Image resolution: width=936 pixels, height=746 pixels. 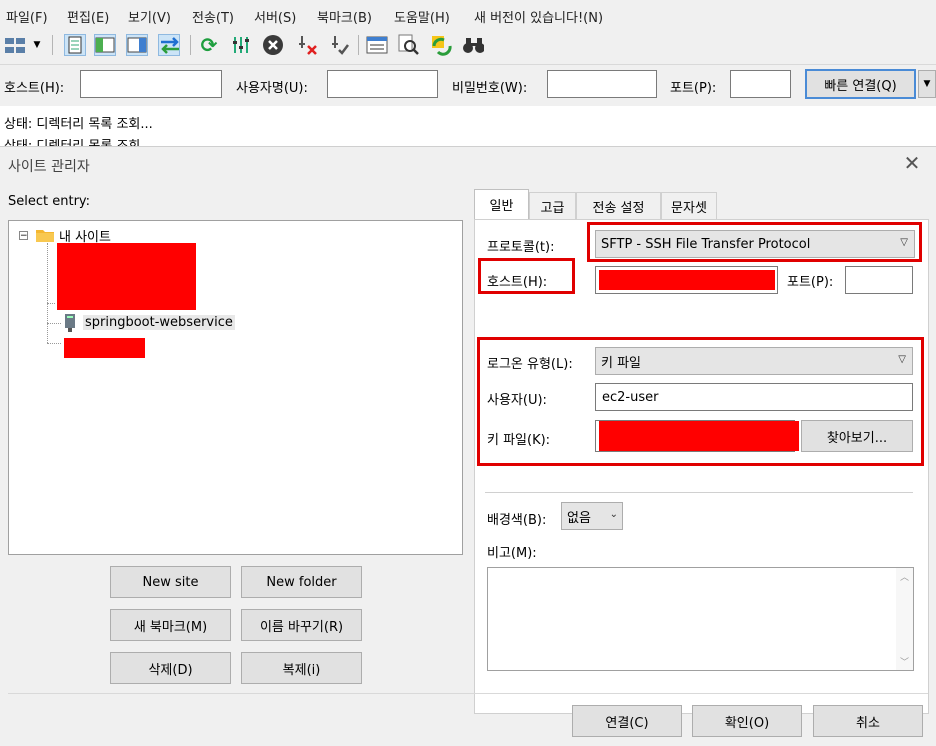 What do you see at coordinates (904, 661) in the screenshot?
I see `chevron-down-icon: ﹀` at bounding box center [904, 661].